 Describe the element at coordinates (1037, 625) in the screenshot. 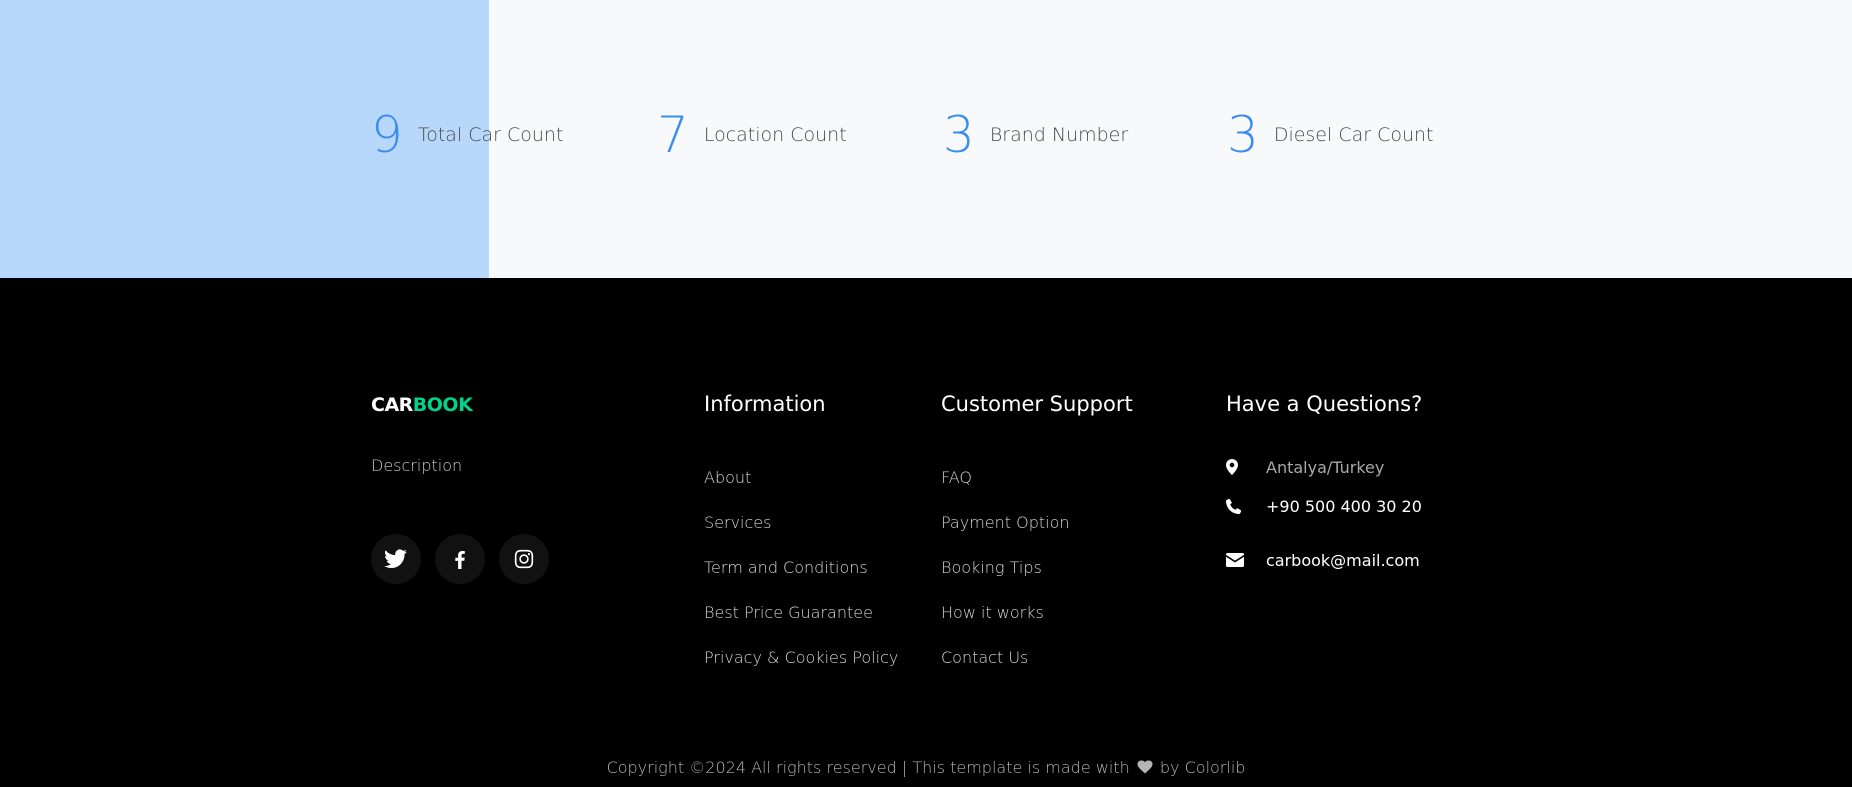

I see `footer-link-how-it-works: How it works` at that location.